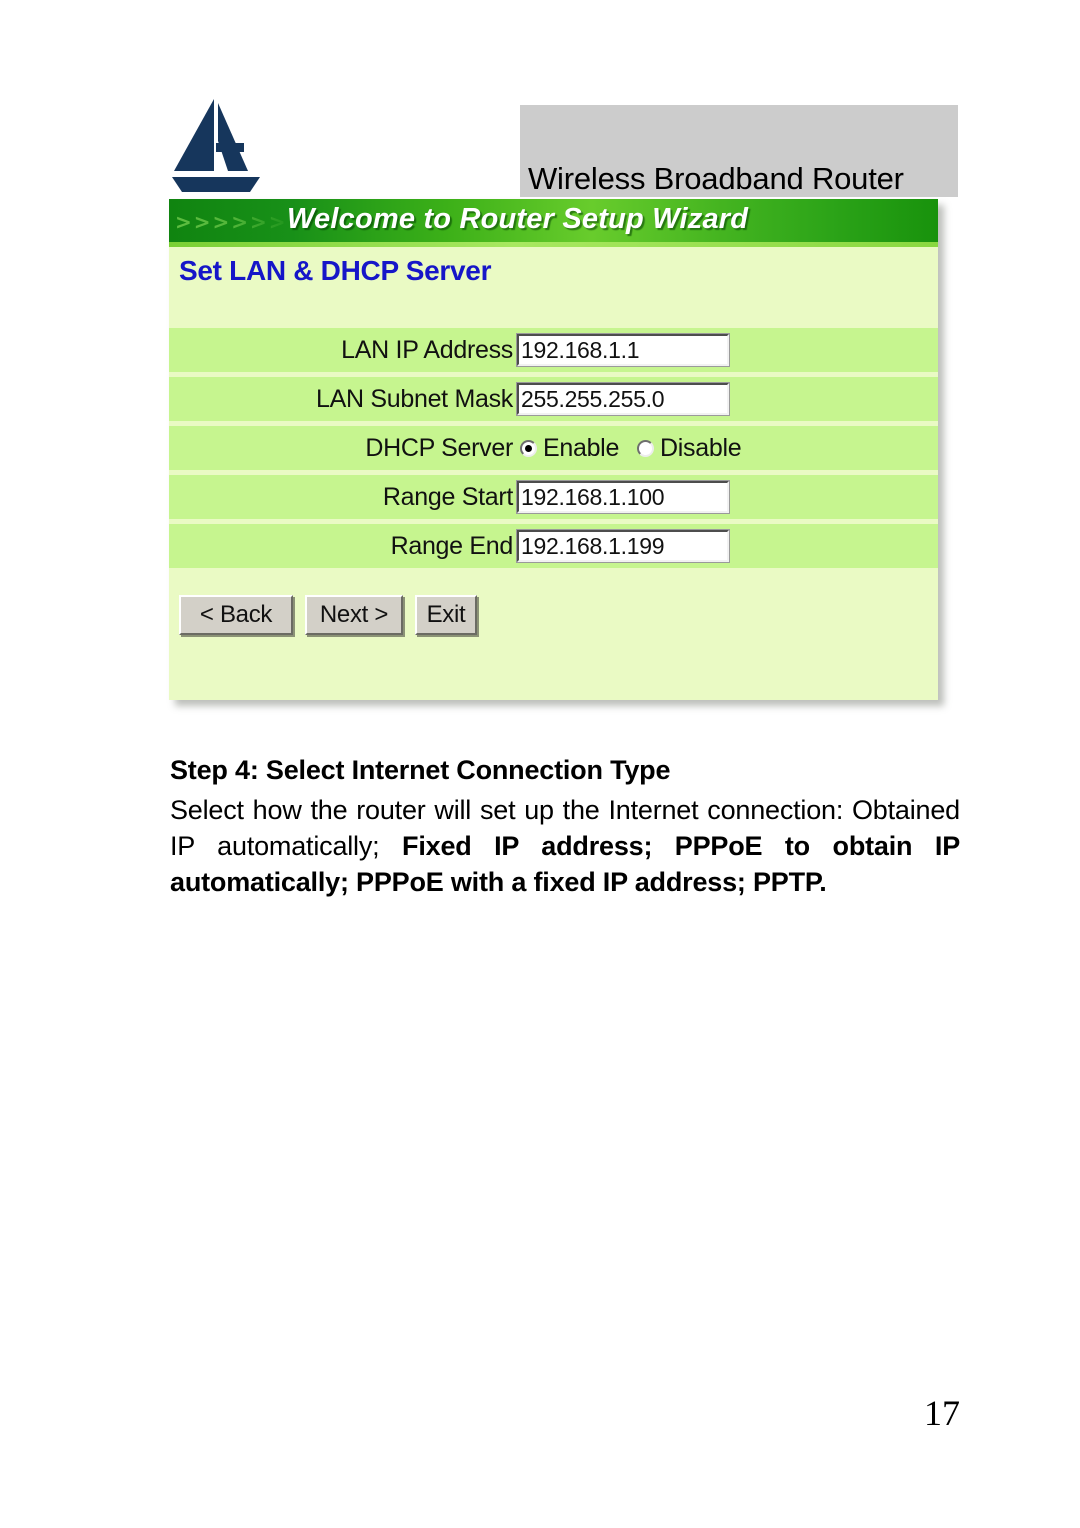 This screenshot has width=1080, height=1528. I want to click on radio-selected-icon, so click(528, 448).